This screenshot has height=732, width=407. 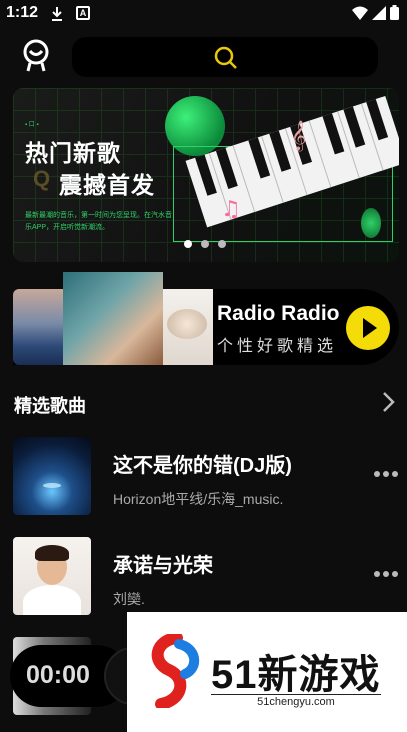 I want to click on song-artist: Horizon地平线/乐海_music., so click(x=198, y=499).